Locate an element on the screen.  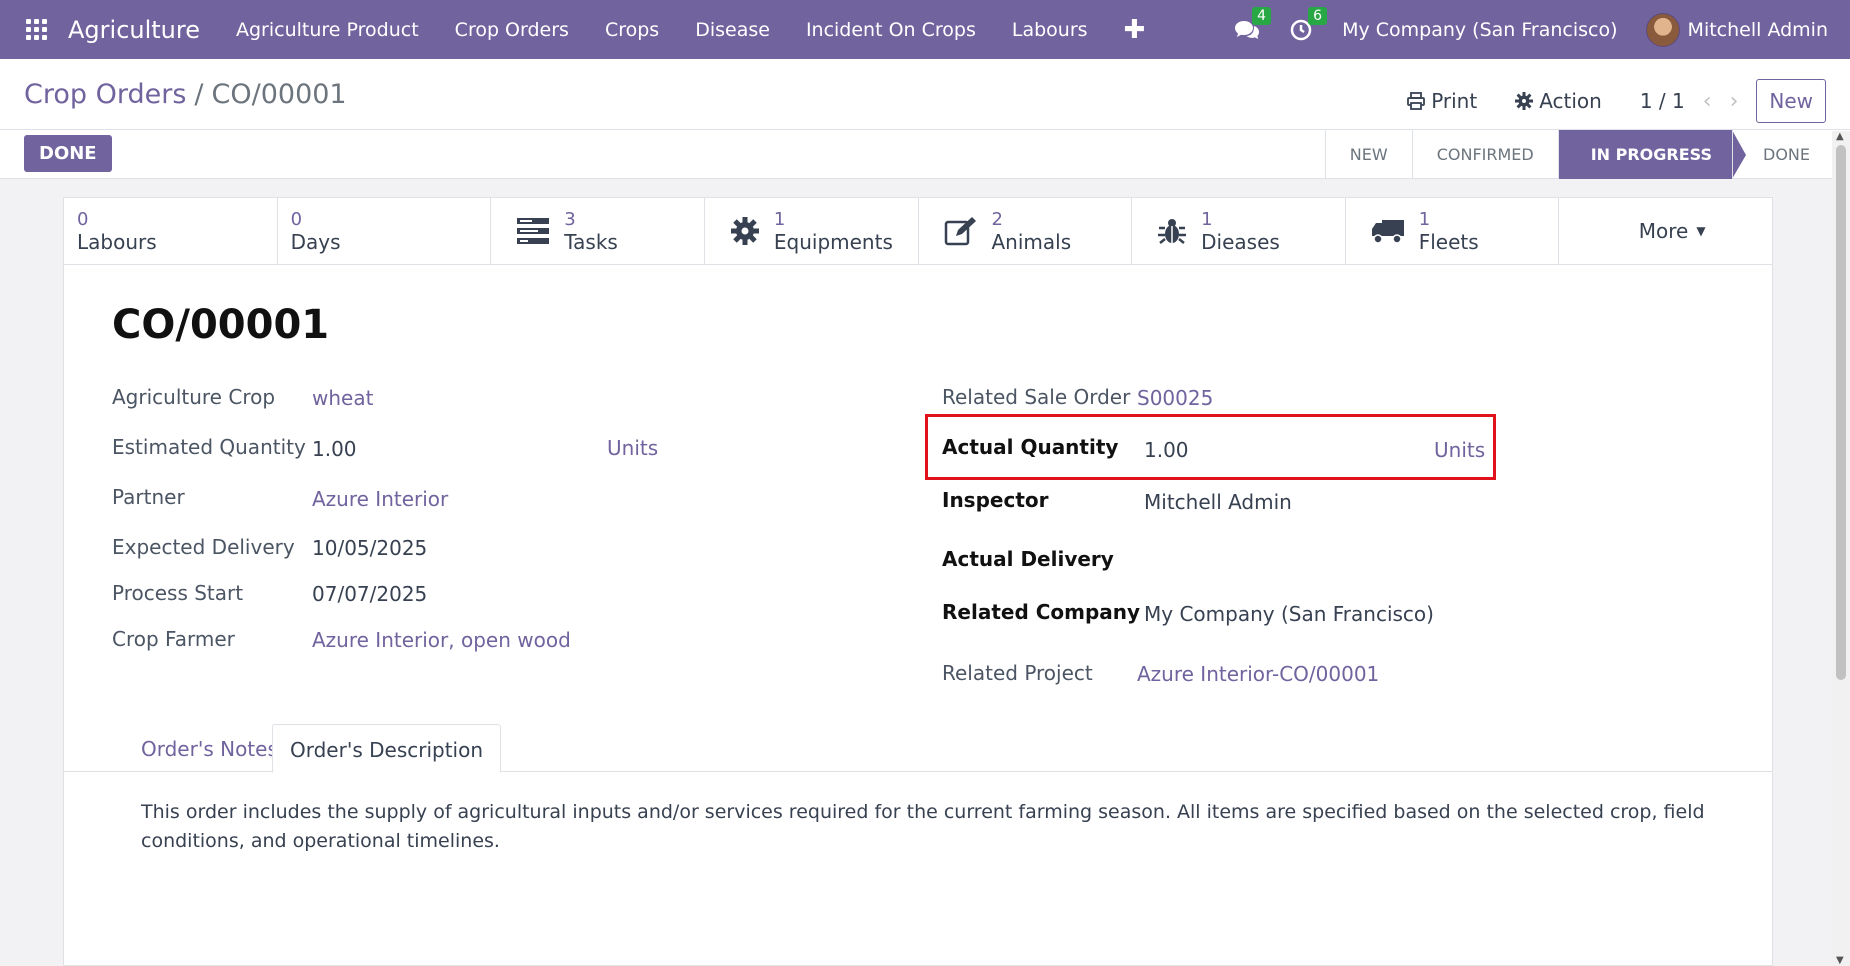
apps-grid-icon is located at coordinates (37, 29).